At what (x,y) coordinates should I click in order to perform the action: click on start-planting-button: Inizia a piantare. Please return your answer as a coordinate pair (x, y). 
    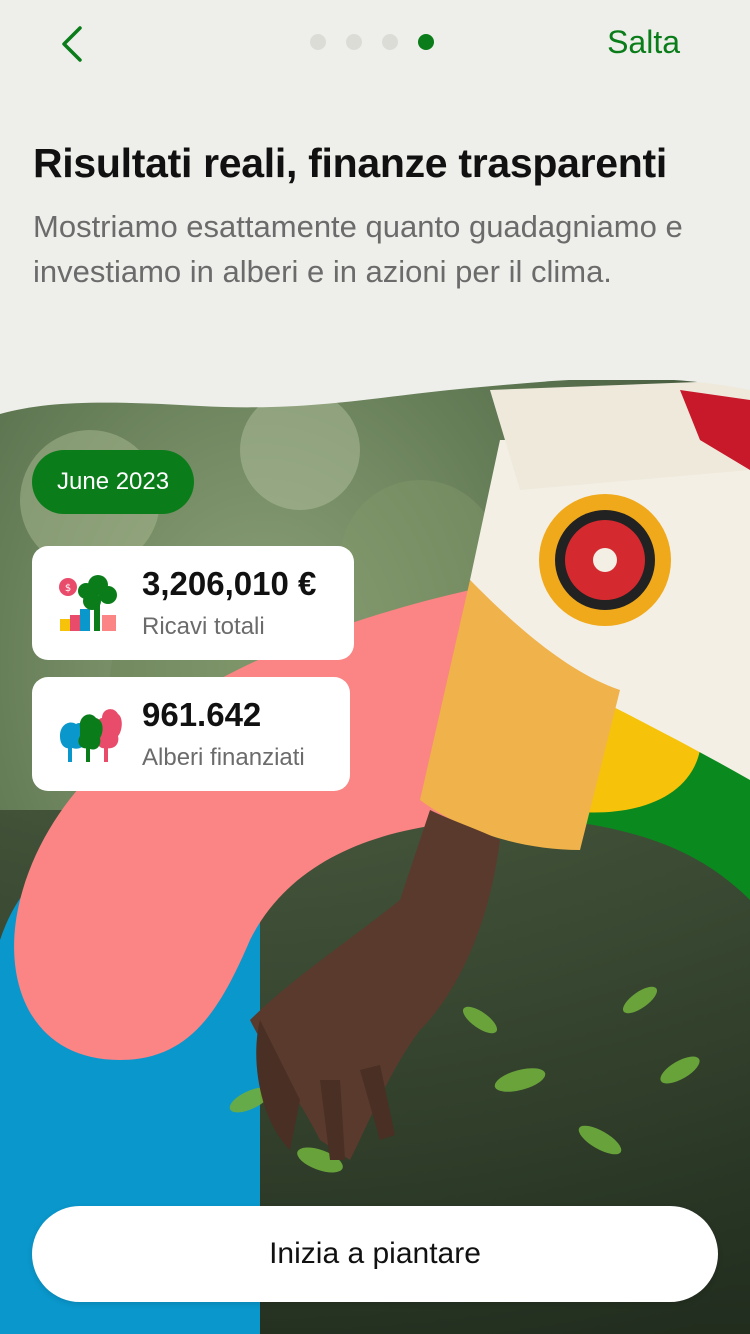
    Looking at the image, I should click on (375, 1254).